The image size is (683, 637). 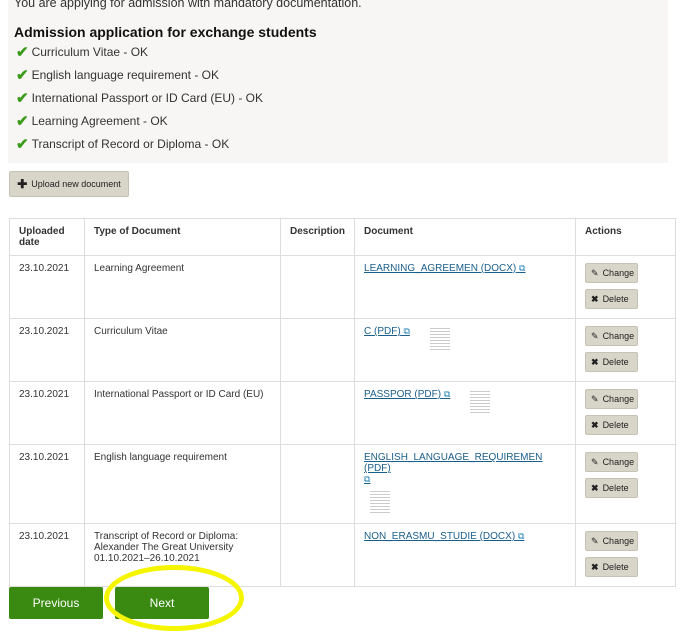 What do you see at coordinates (465, 350) in the screenshot?
I see `document-cell: C (PDF) ⧉` at bounding box center [465, 350].